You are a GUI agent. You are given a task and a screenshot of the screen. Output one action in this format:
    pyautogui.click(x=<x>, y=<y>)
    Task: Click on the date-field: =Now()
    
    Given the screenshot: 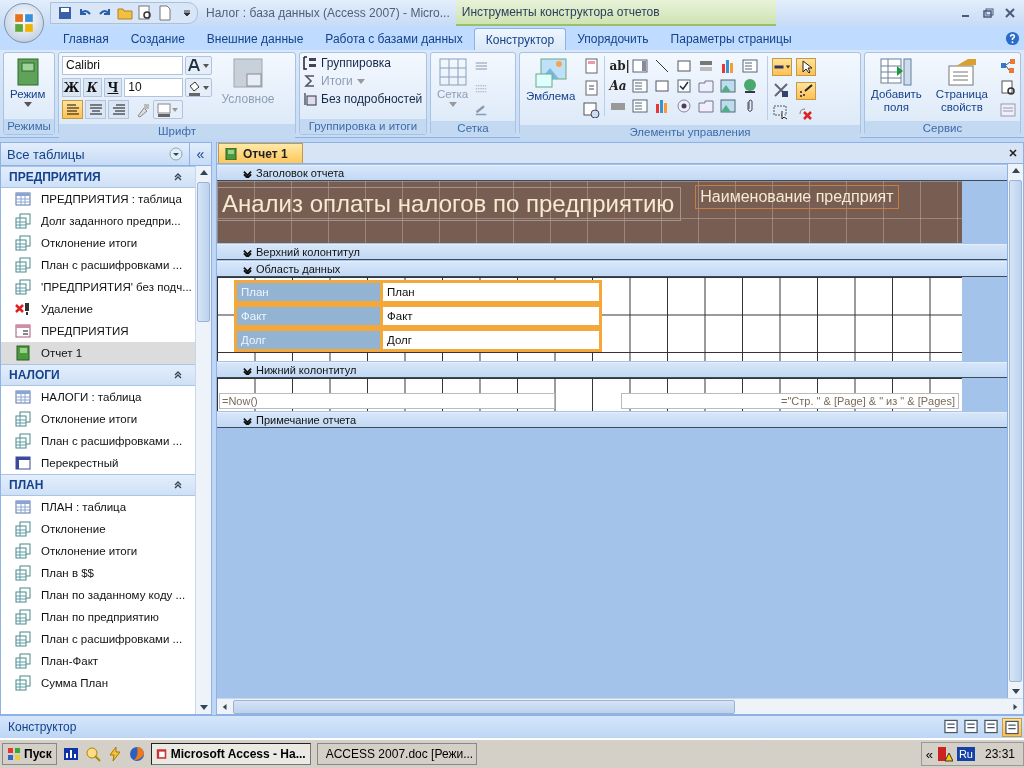 What is the action you would take?
    pyautogui.click(x=387, y=401)
    